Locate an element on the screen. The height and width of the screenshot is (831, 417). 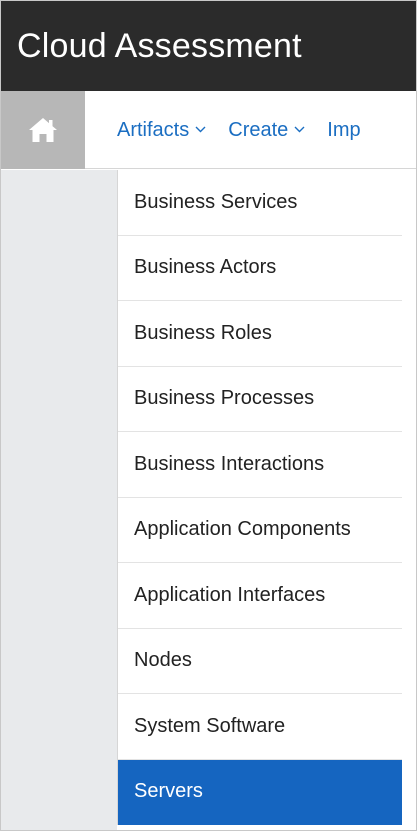
menu-item-business-actors: Business Actors is located at coordinates (260, 268).